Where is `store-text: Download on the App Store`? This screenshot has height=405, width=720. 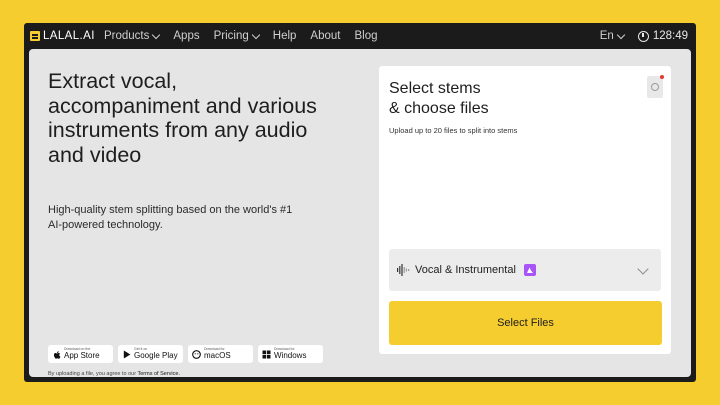
store-text: Download on the App Store is located at coordinates (82, 354).